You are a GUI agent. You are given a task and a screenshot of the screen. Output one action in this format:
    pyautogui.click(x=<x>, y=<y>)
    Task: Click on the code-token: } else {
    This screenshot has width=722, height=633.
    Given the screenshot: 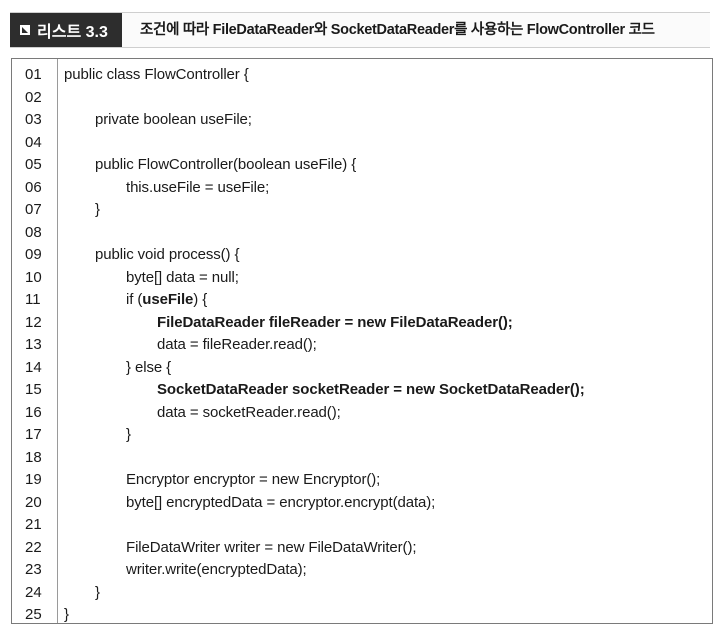 What is the action you would take?
    pyautogui.click(x=149, y=367)
    